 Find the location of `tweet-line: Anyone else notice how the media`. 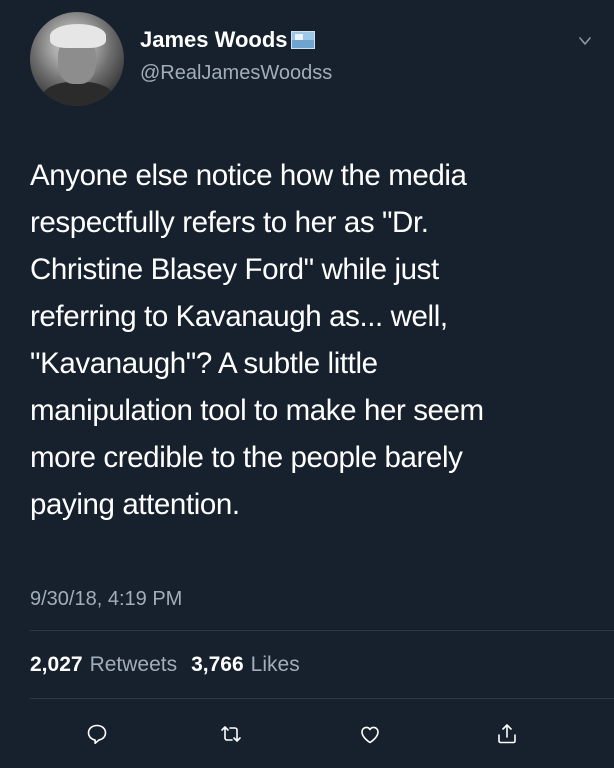

tweet-line: Anyone else notice how the media is located at coordinates (248, 175).